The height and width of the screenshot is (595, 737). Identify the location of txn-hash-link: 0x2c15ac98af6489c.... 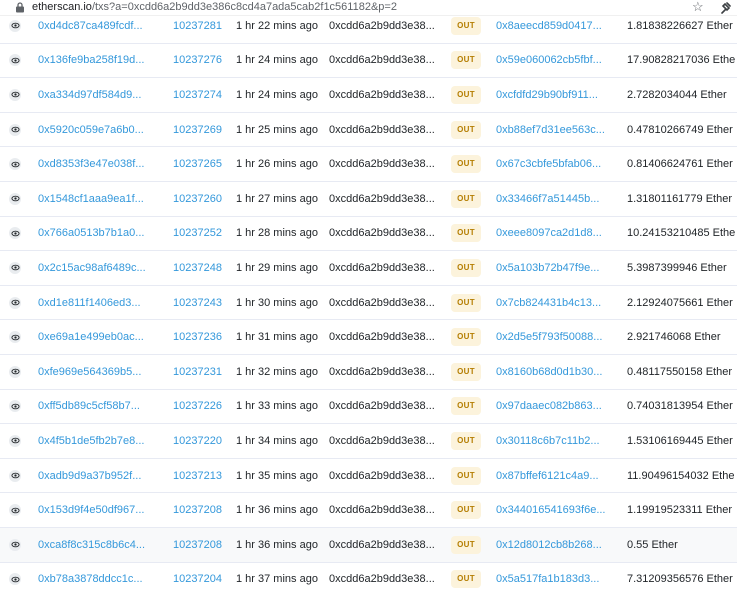
(92, 268).